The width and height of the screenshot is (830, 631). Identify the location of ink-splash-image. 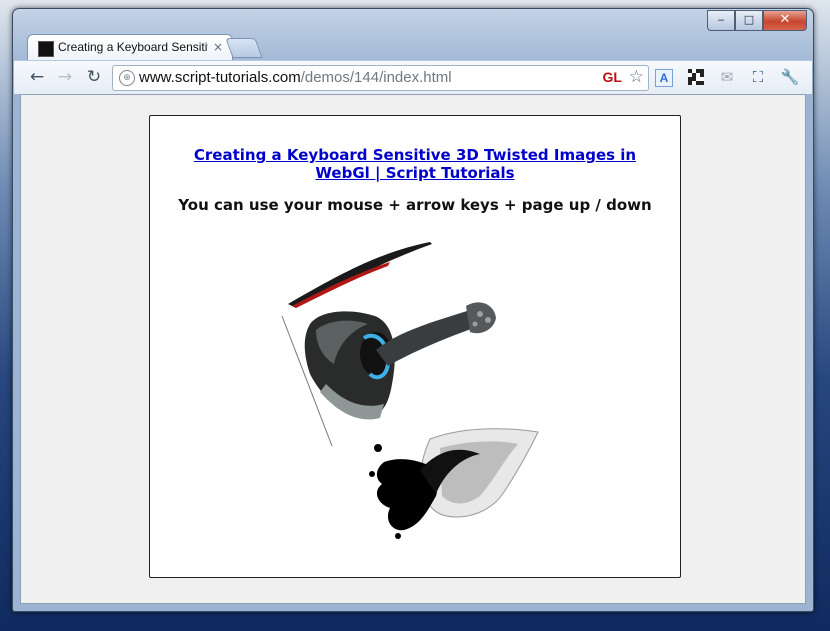
(454, 483).